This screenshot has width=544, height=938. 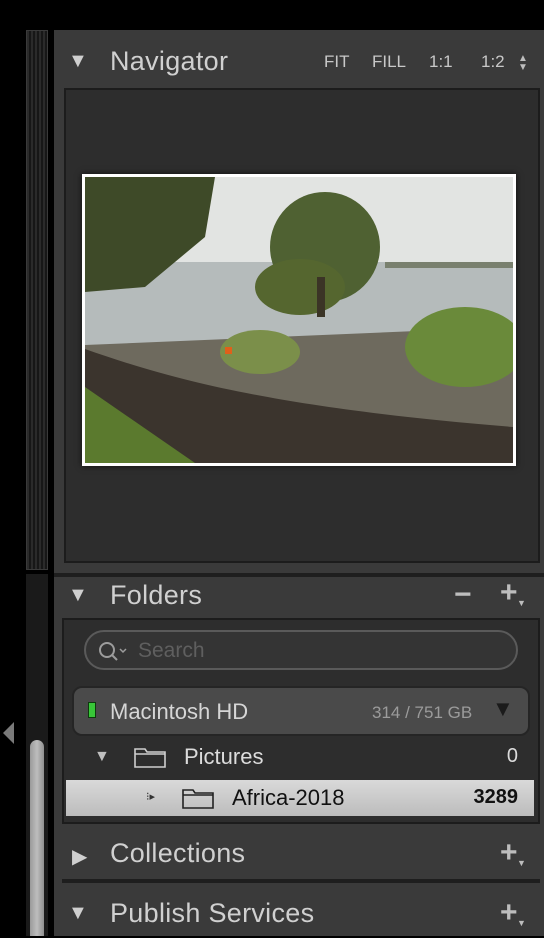 I want to click on zoom-1-1: 1:1, so click(x=441, y=62).